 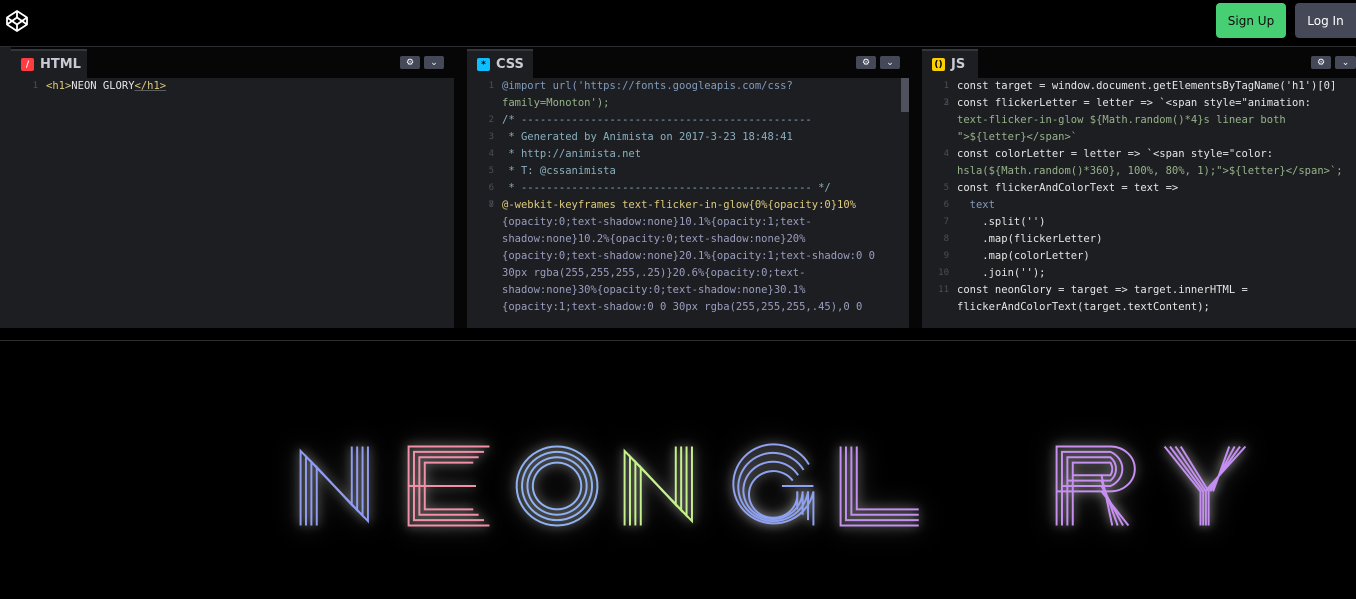 I want to click on js-collapse-button: ⌄, so click(x=1345, y=62).